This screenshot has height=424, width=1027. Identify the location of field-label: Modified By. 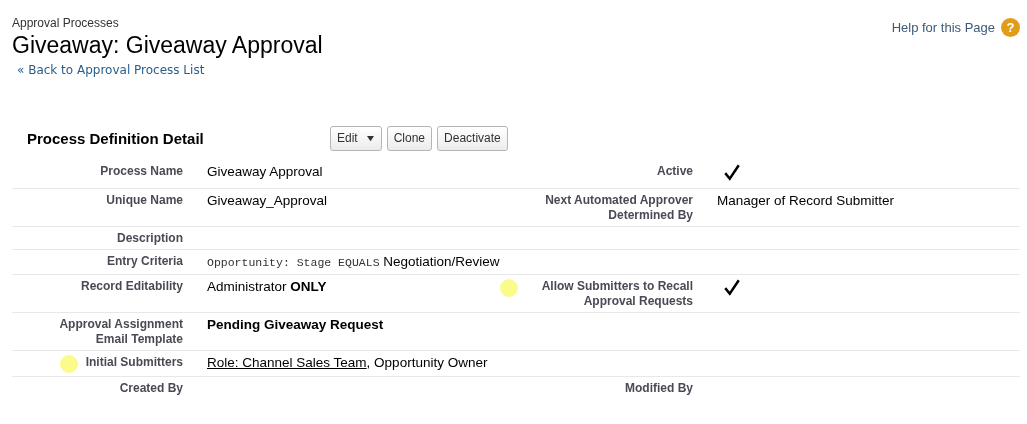
(659, 388).